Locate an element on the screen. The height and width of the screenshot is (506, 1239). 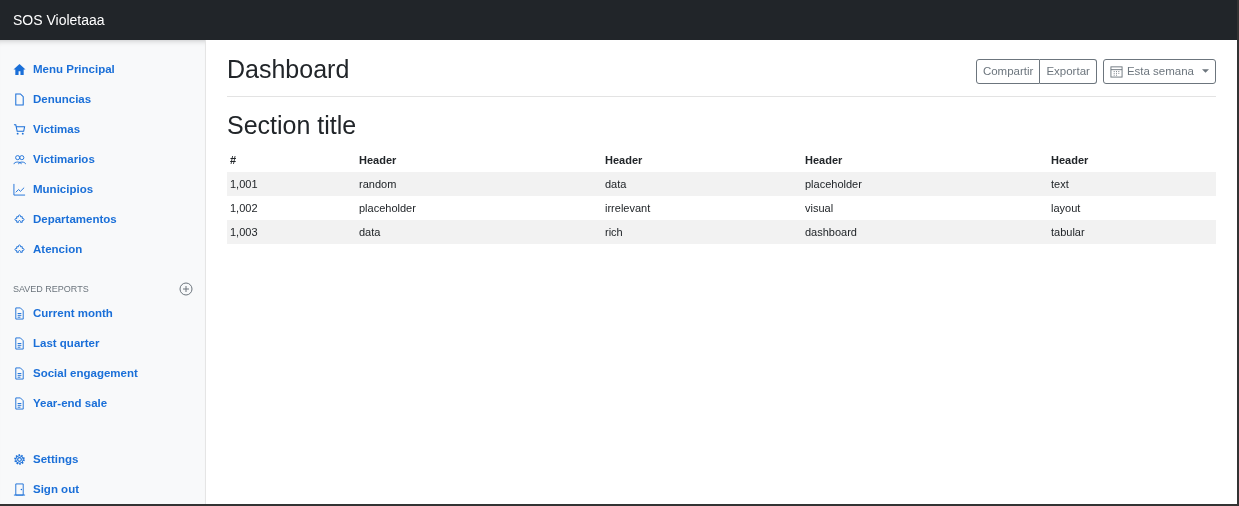
sidebar-link: Menu Principal is located at coordinates (102, 69).